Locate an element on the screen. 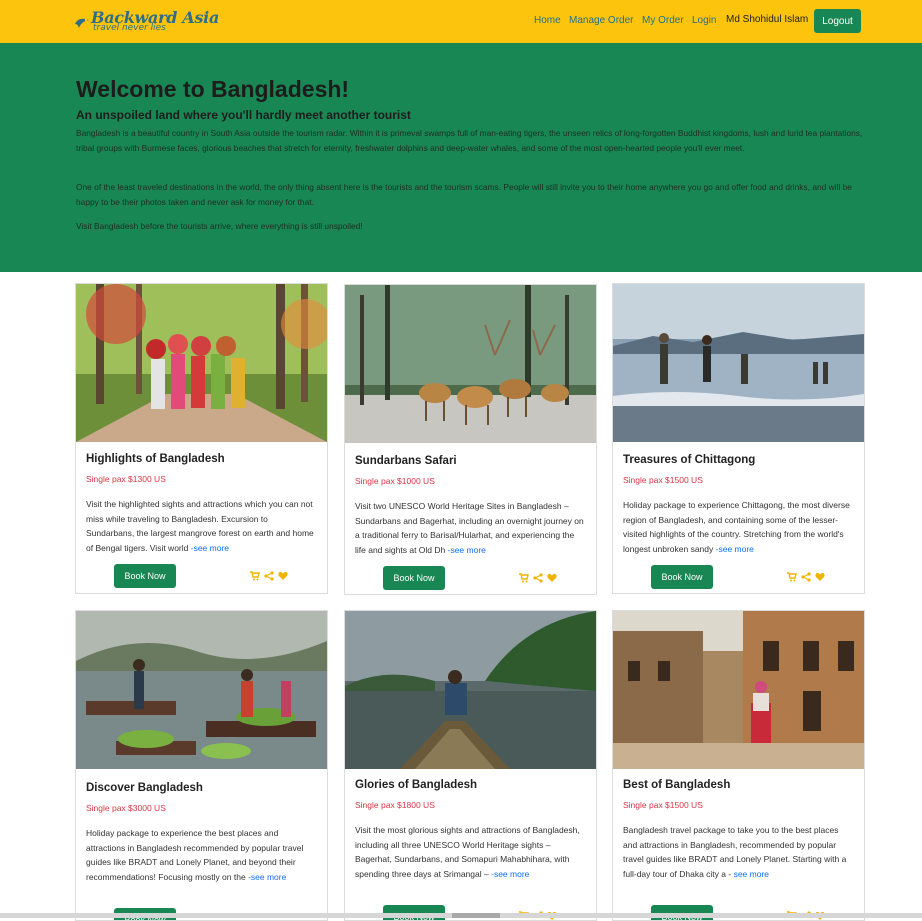 This screenshot has width=922, height=921. package-price: Single pax $3000 US is located at coordinates (126, 808).